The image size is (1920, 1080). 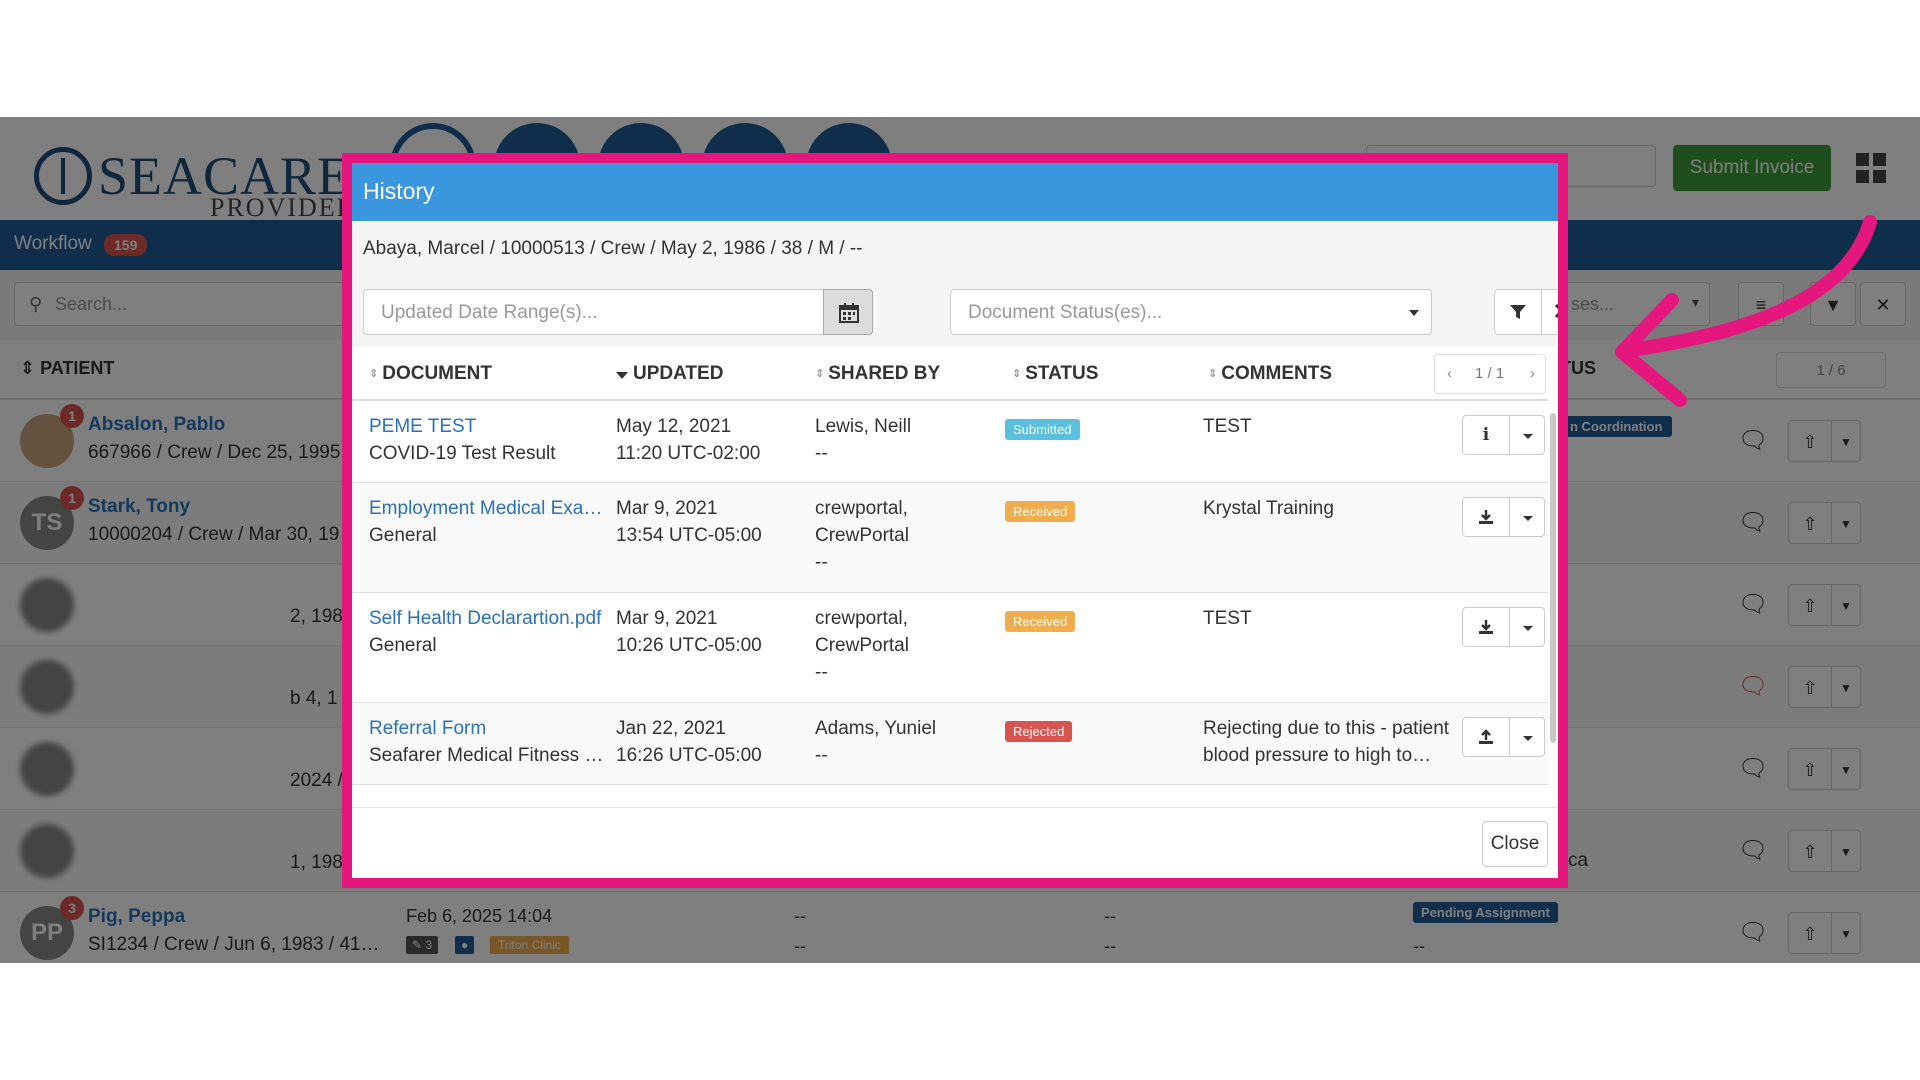 What do you see at coordinates (1549, 312) in the screenshot?
I see `clear-filter-button` at bounding box center [1549, 312].